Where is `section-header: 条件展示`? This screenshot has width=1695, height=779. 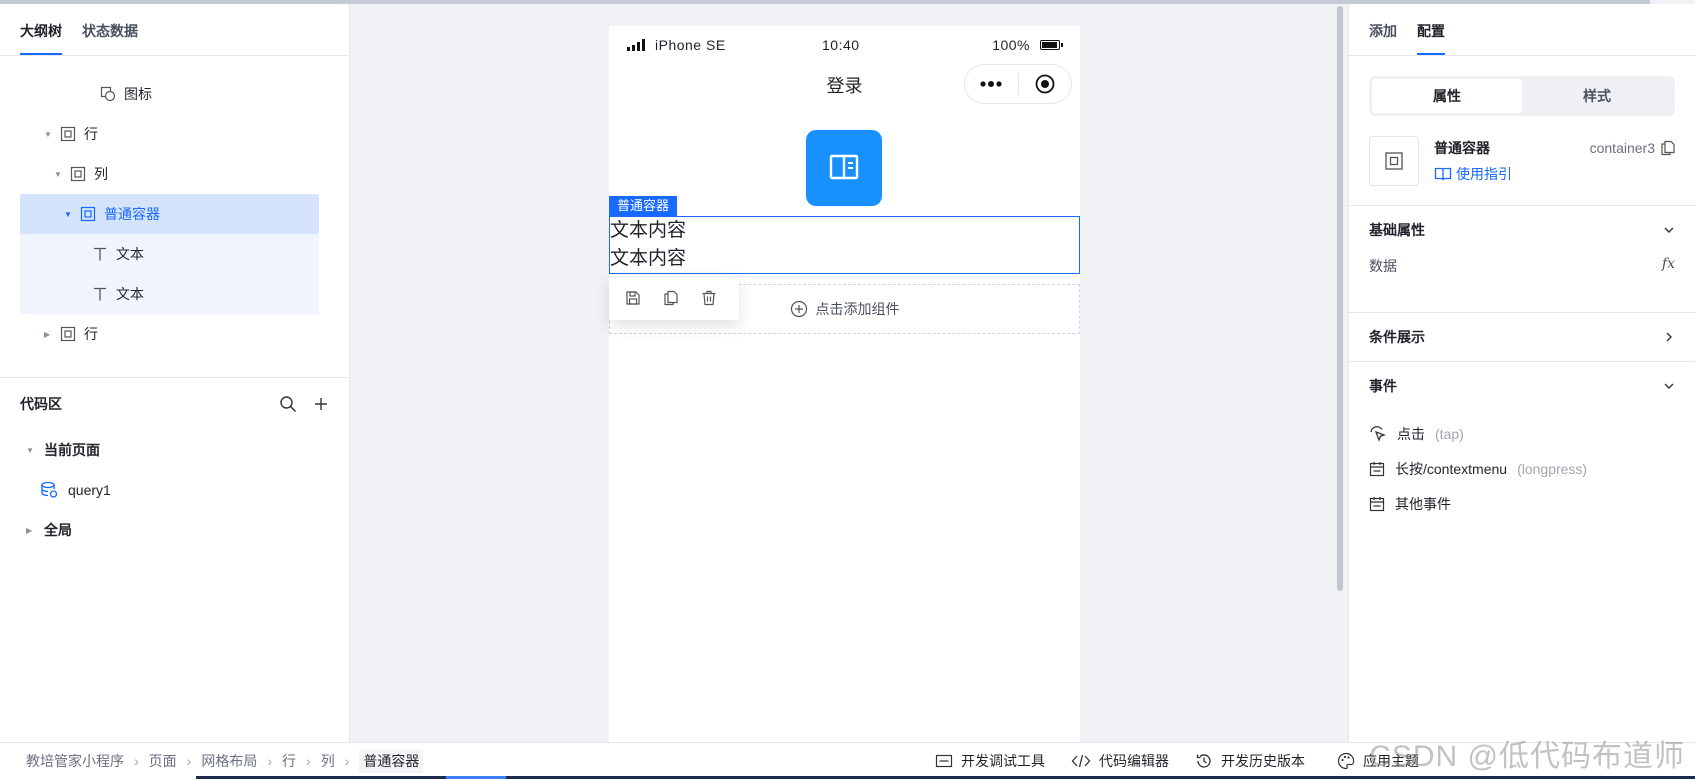 section-header: 条件展示 is located at coordinates (1522, 337).